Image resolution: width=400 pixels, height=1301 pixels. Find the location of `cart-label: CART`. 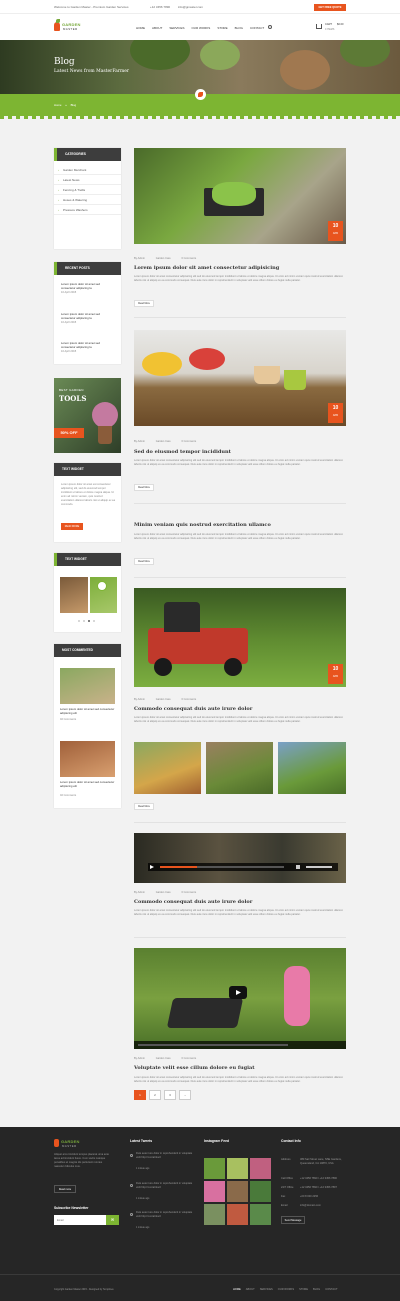

cart-label: CART is located at coordinates (328, 24).